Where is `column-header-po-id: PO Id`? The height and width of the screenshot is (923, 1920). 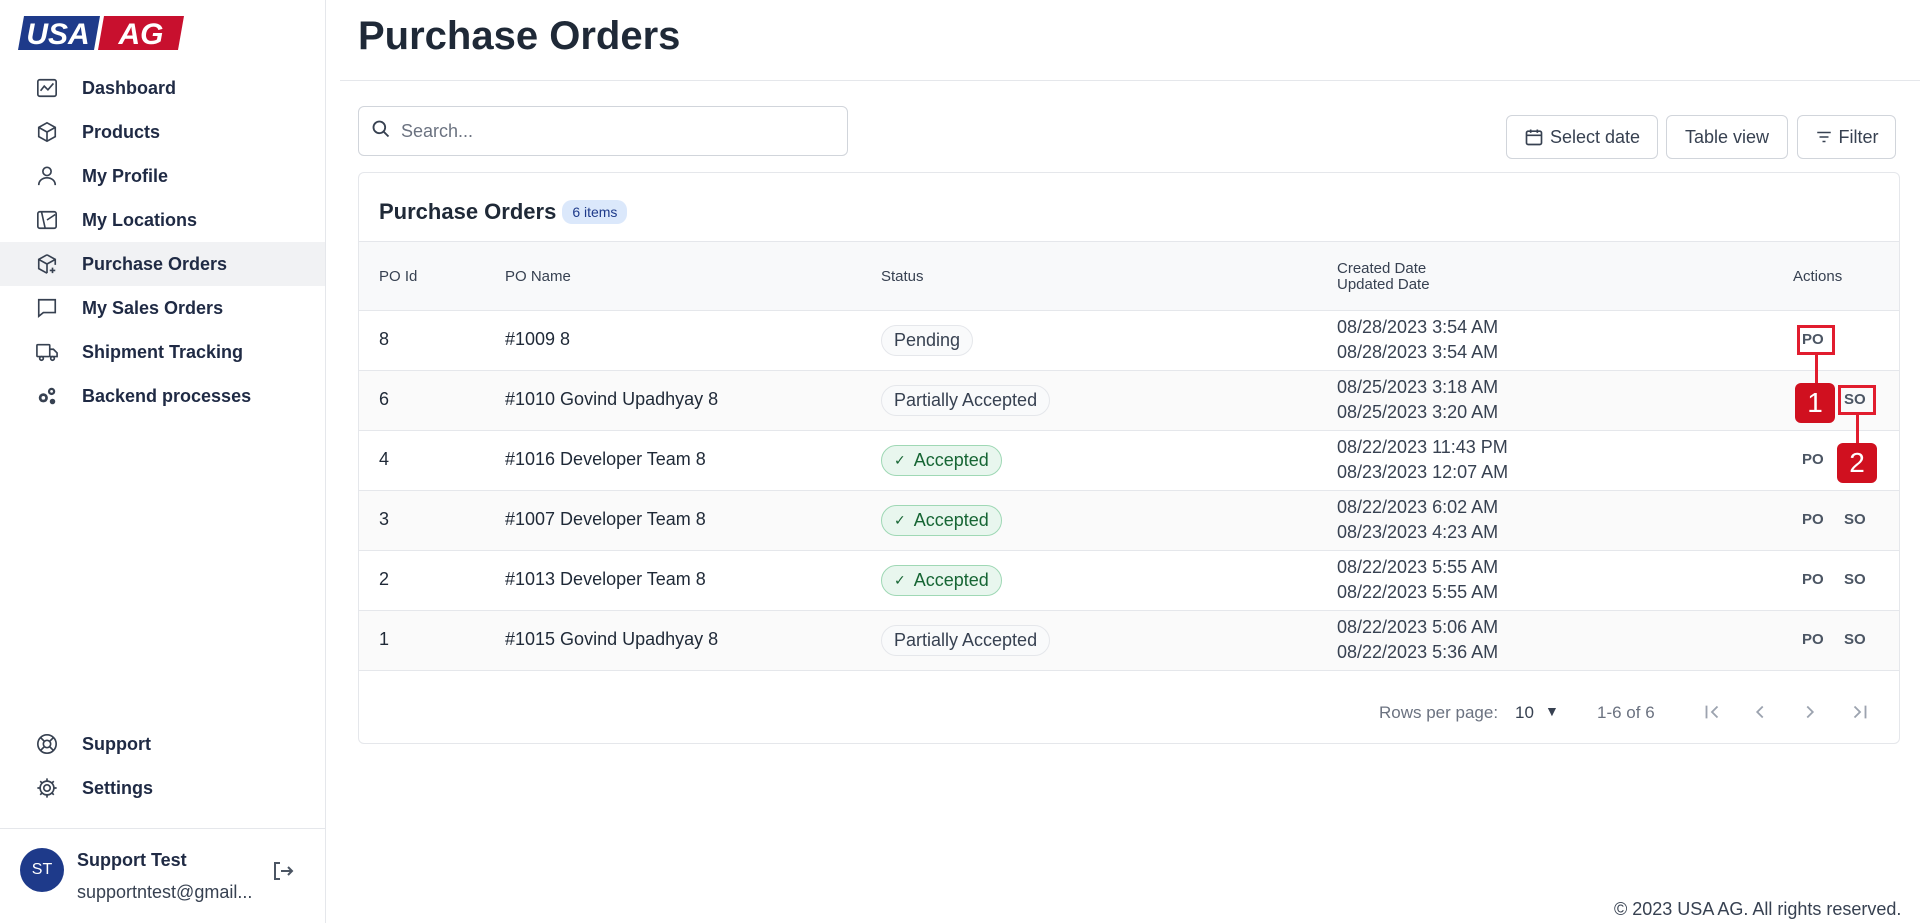
column-header-po-id: PO Id is located at coordinates (398, 276).